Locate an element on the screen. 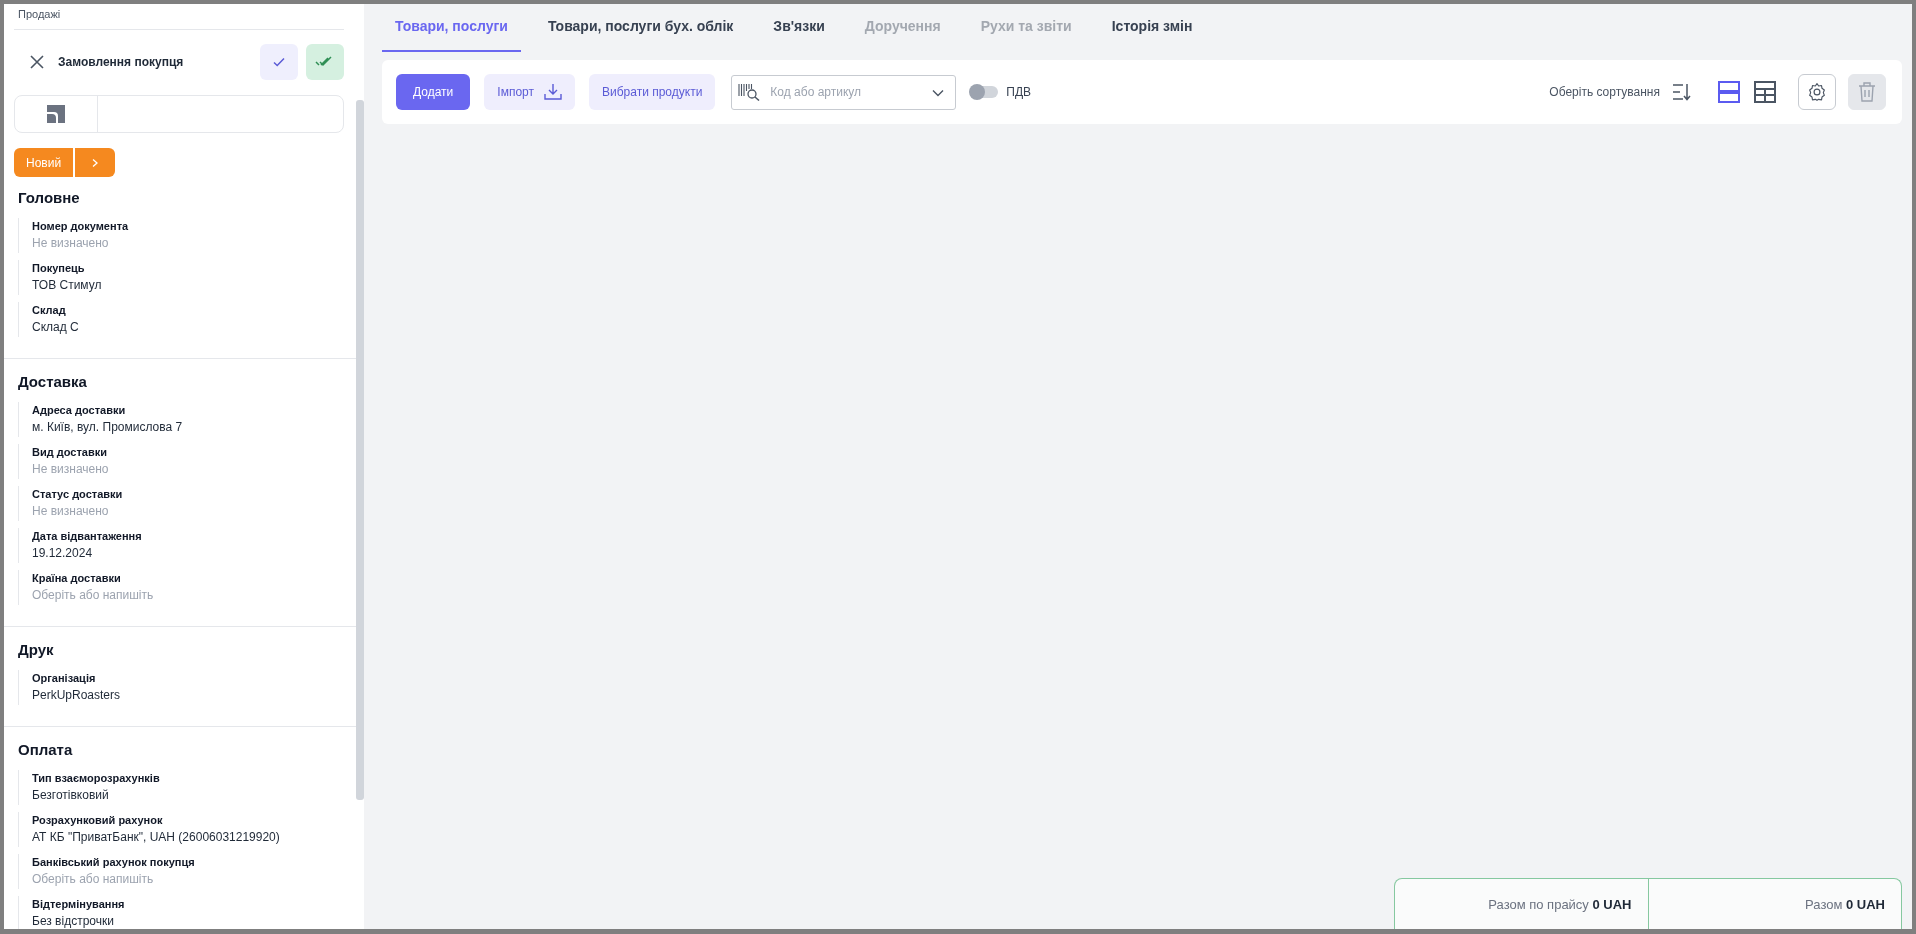 The height and width of the screenshot is (934, 1916). field-label: Тип взаєморозрахунків is located at coordinates (96, 778).